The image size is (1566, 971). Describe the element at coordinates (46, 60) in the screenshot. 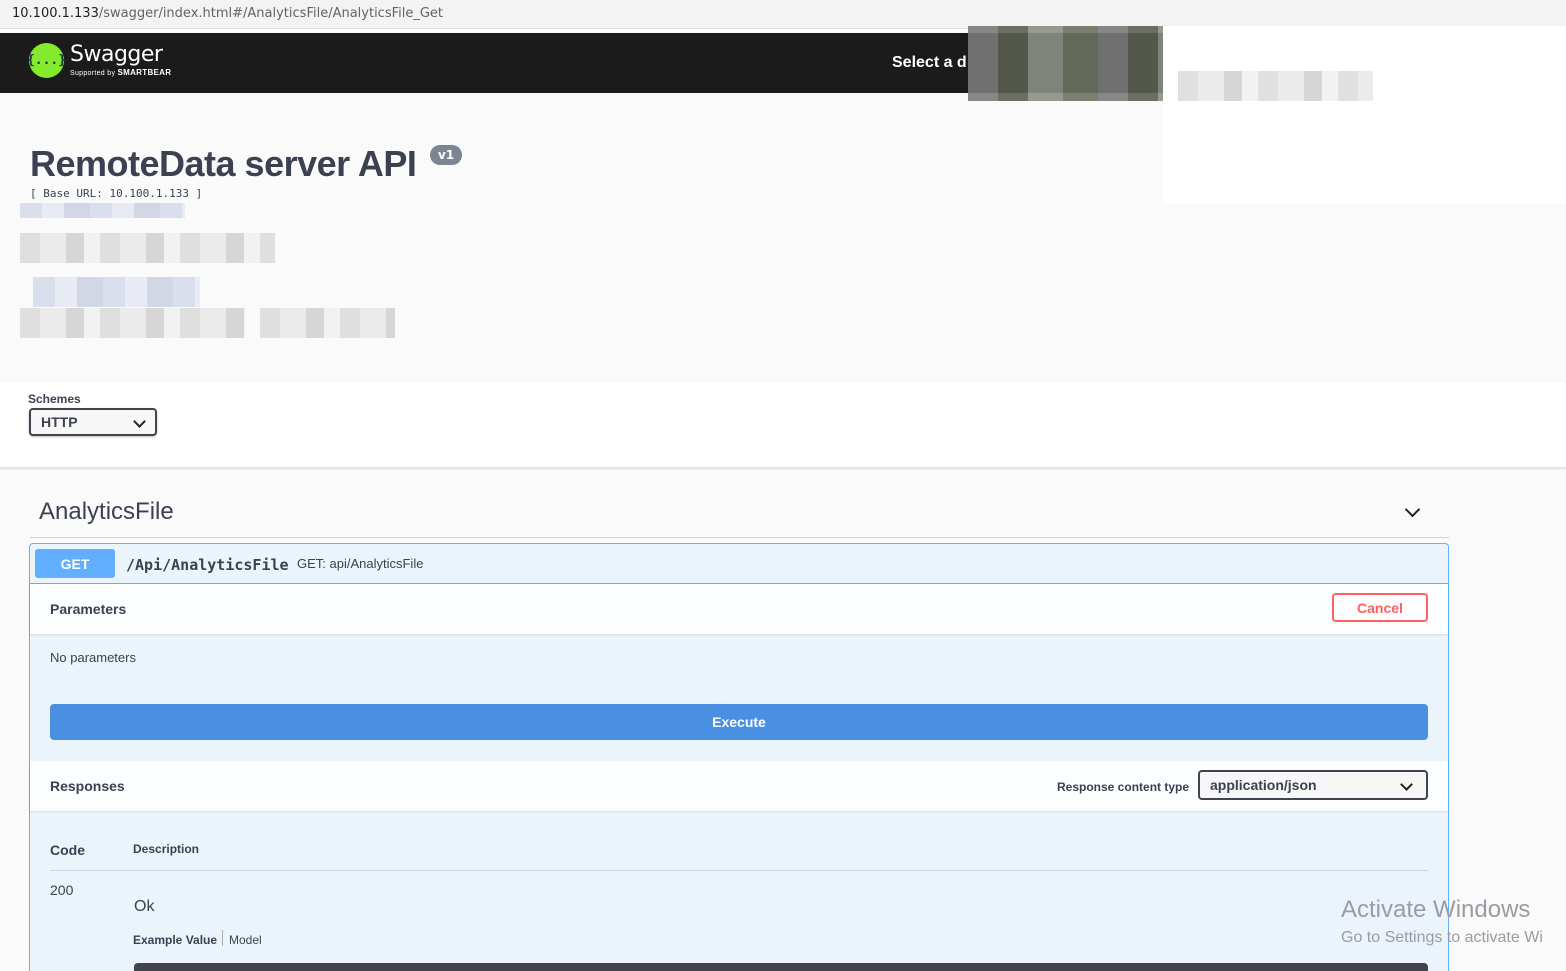

I see `swagger-logo-icon: {...}` at that location.